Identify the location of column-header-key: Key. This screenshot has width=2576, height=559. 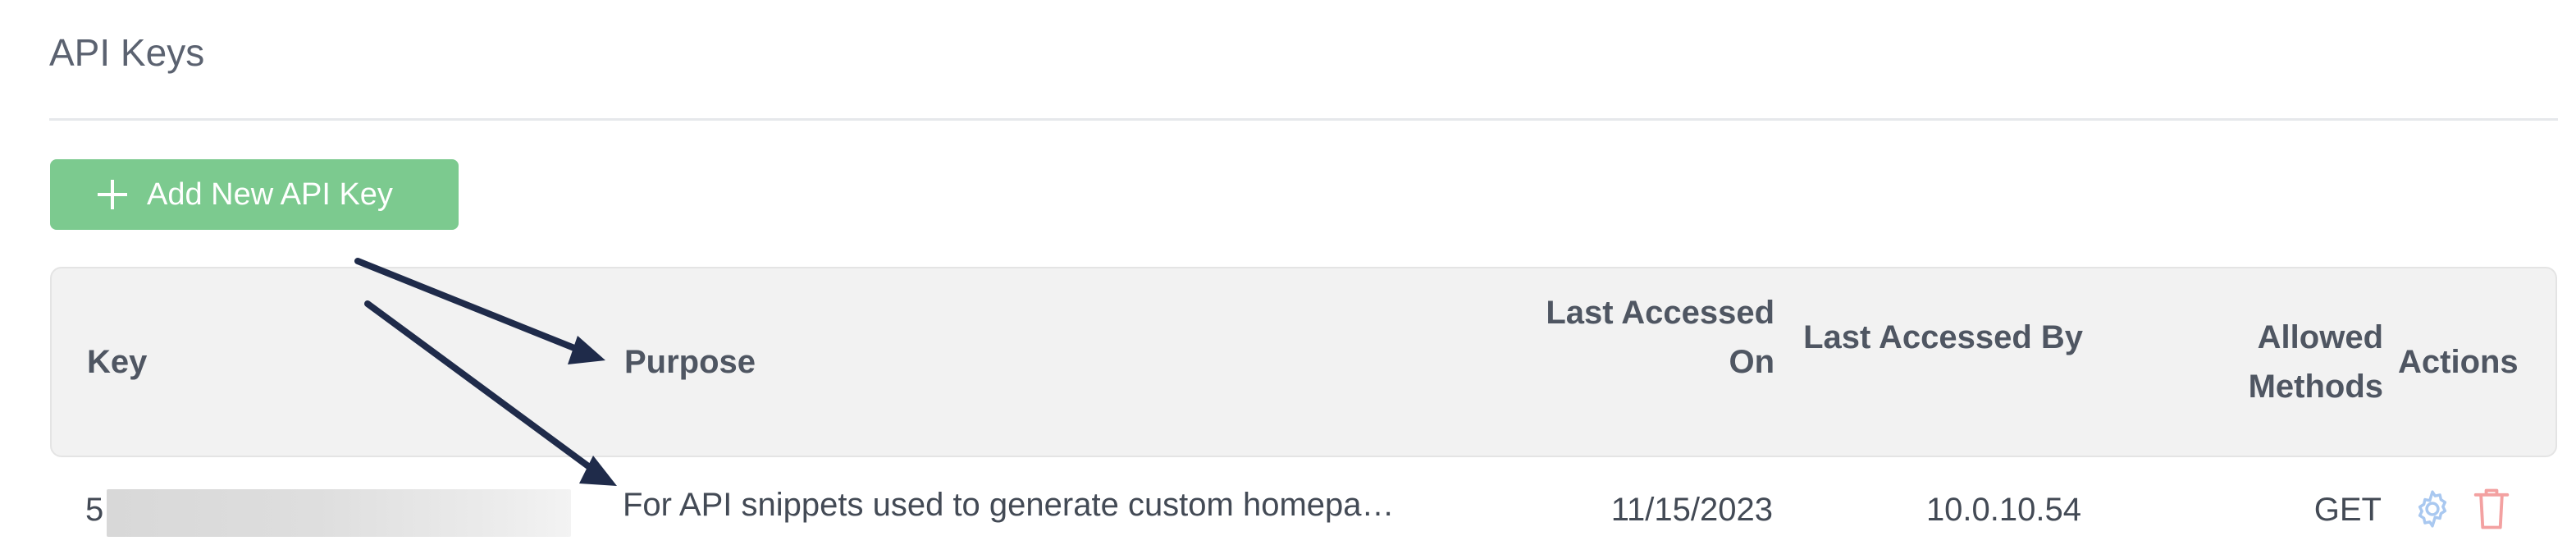
(118, 362).